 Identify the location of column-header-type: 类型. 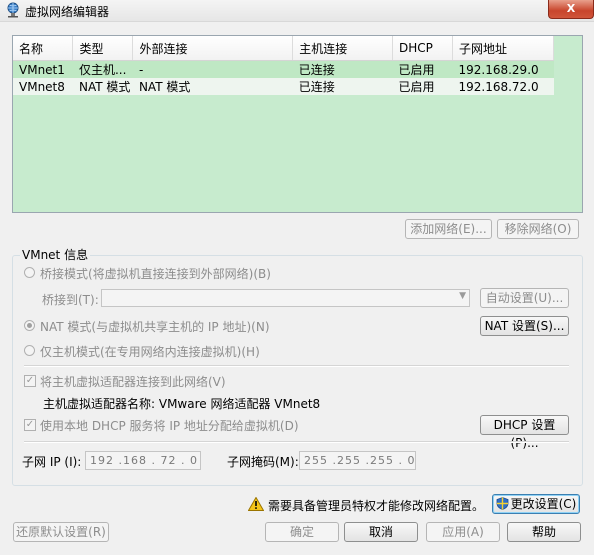
(103, 48).